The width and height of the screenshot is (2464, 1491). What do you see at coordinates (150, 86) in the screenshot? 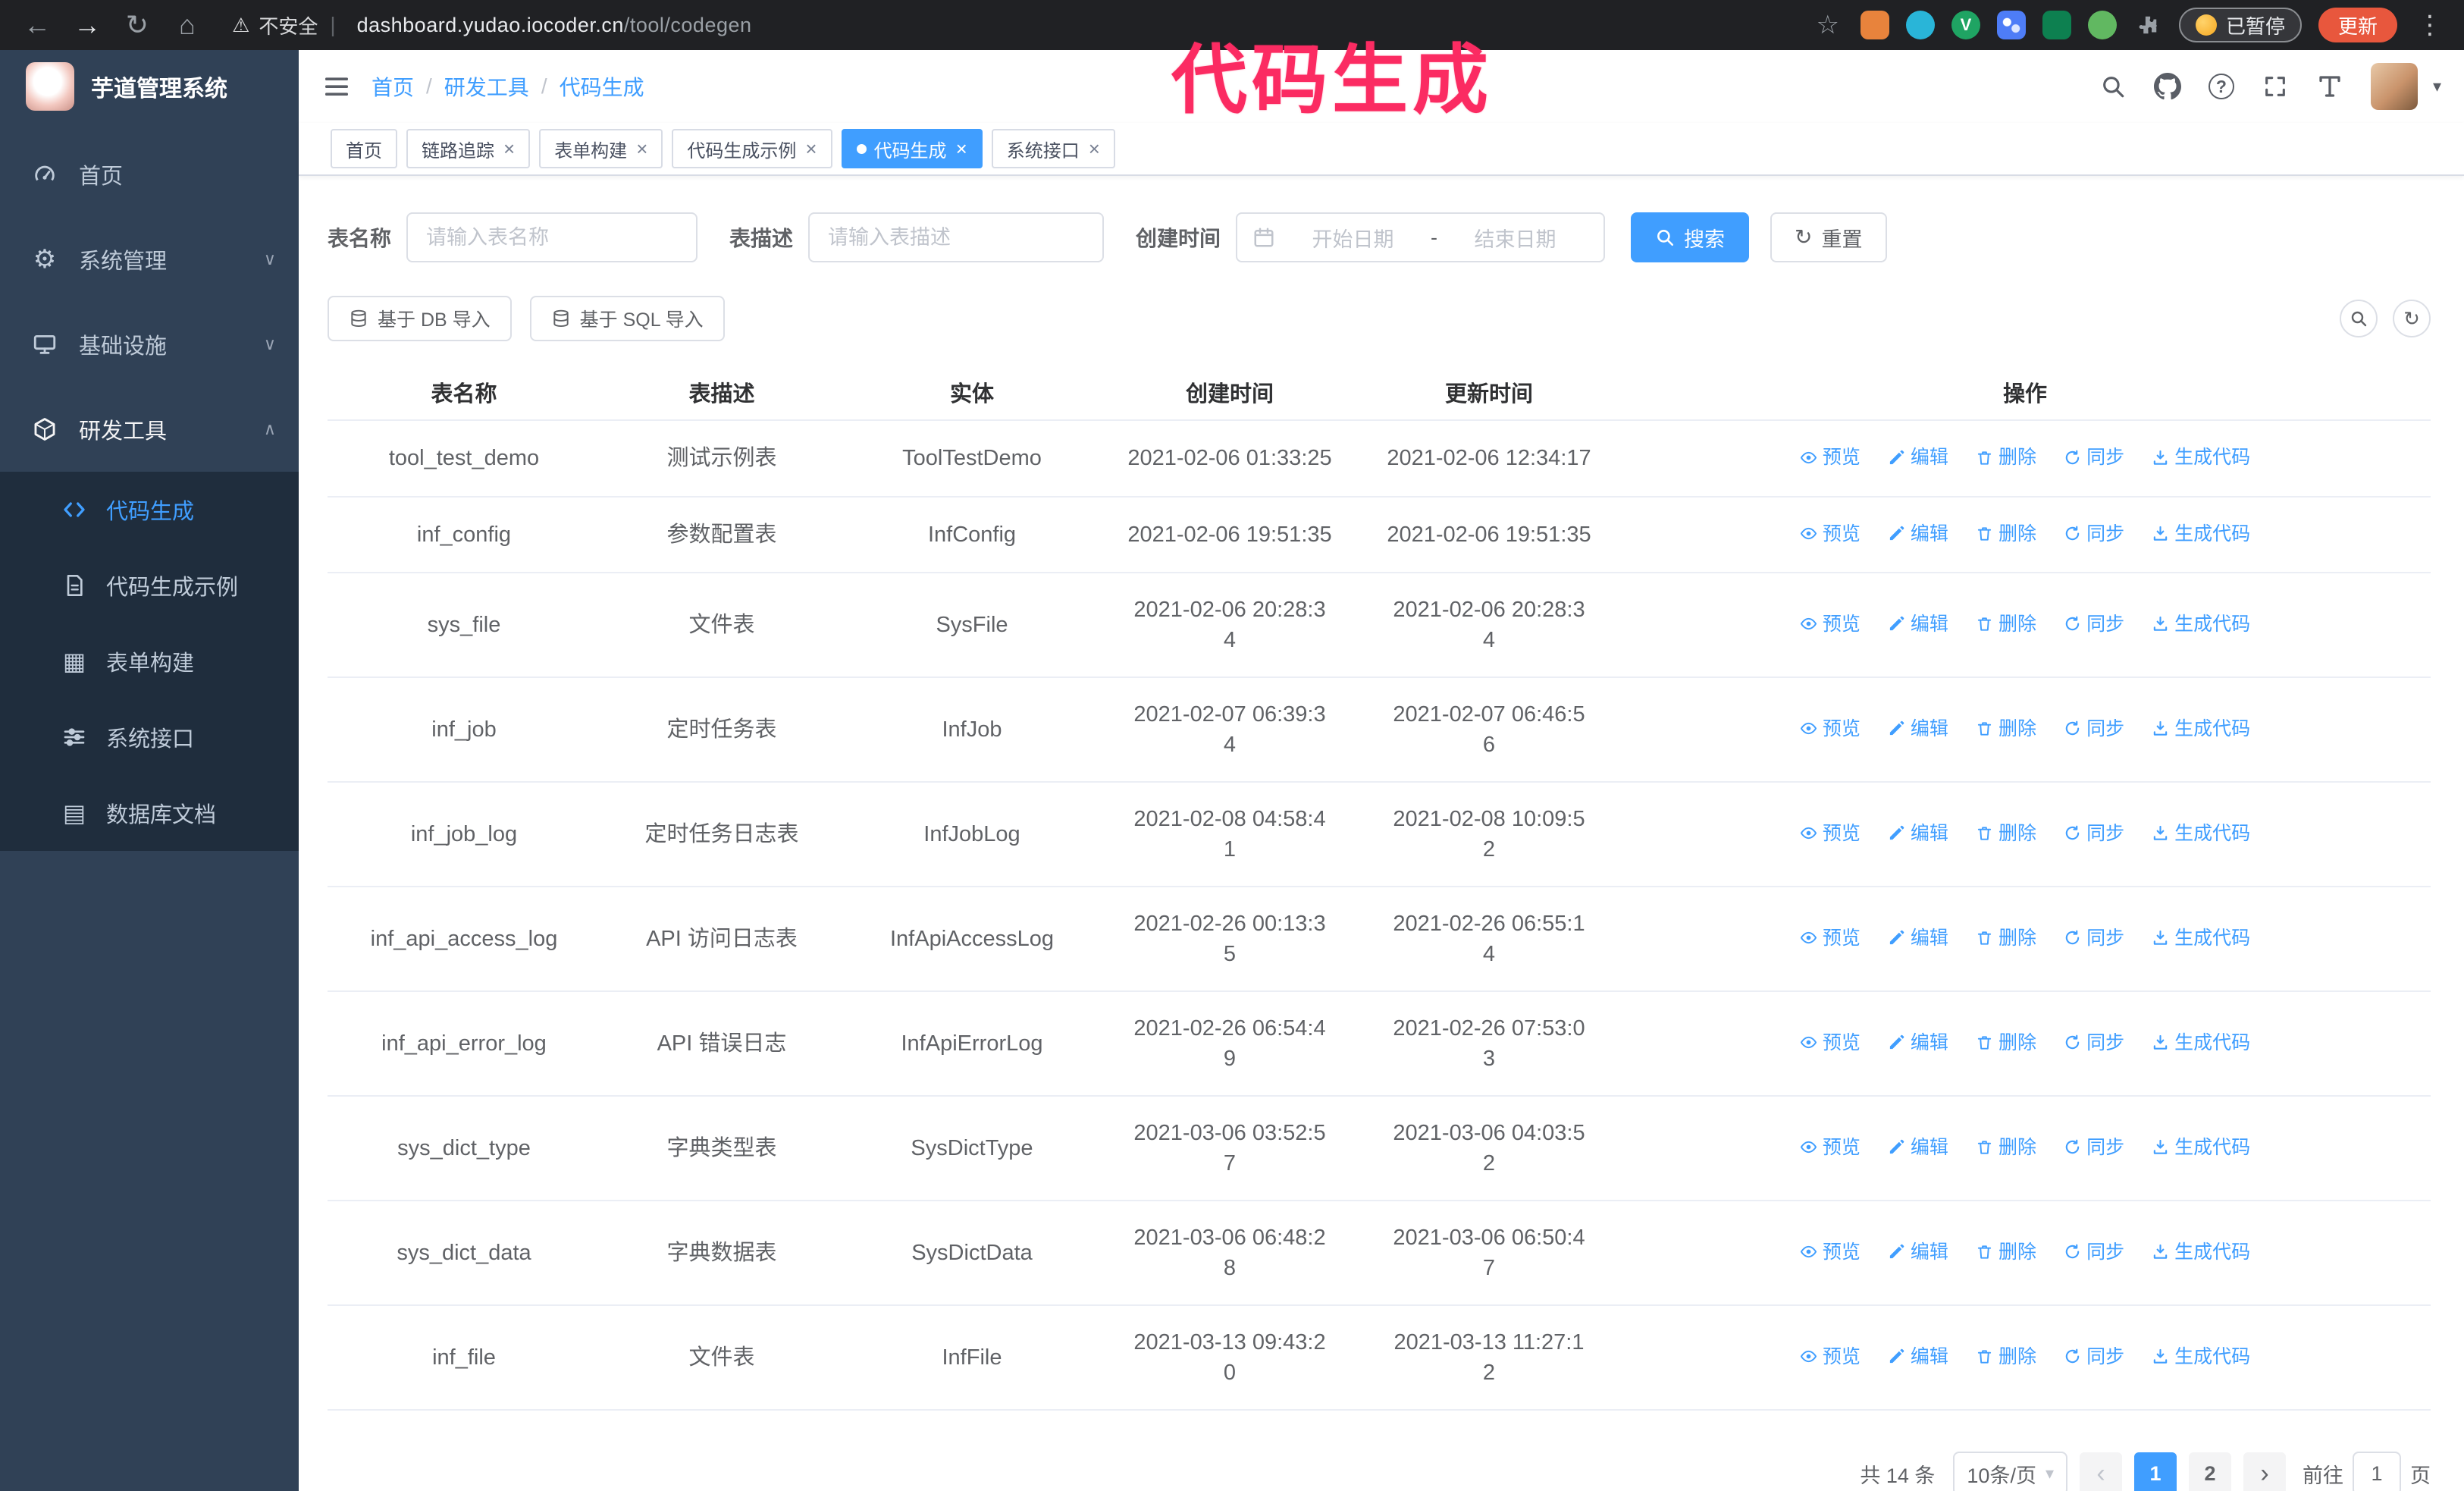
I see `sidebar-logo: 芋道管理系统` at bounding box center [150, 86].